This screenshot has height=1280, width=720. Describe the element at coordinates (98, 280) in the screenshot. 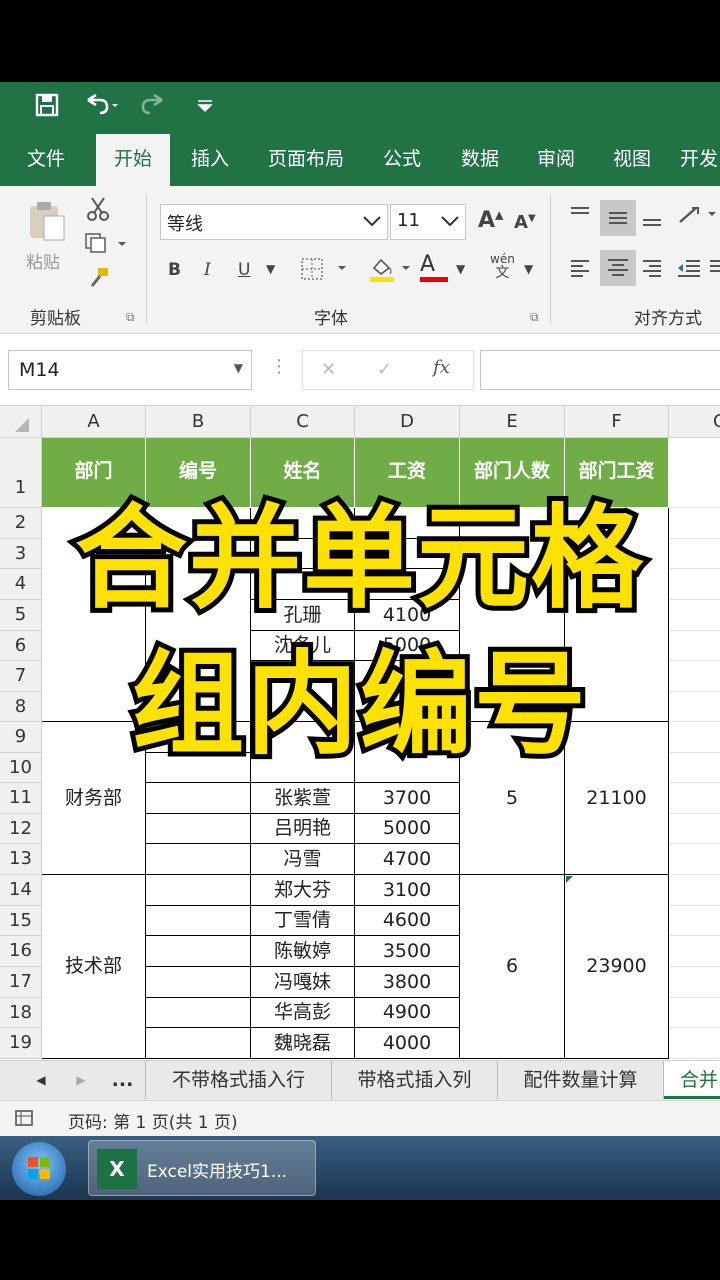

I see `format-painter-icon` at that location.